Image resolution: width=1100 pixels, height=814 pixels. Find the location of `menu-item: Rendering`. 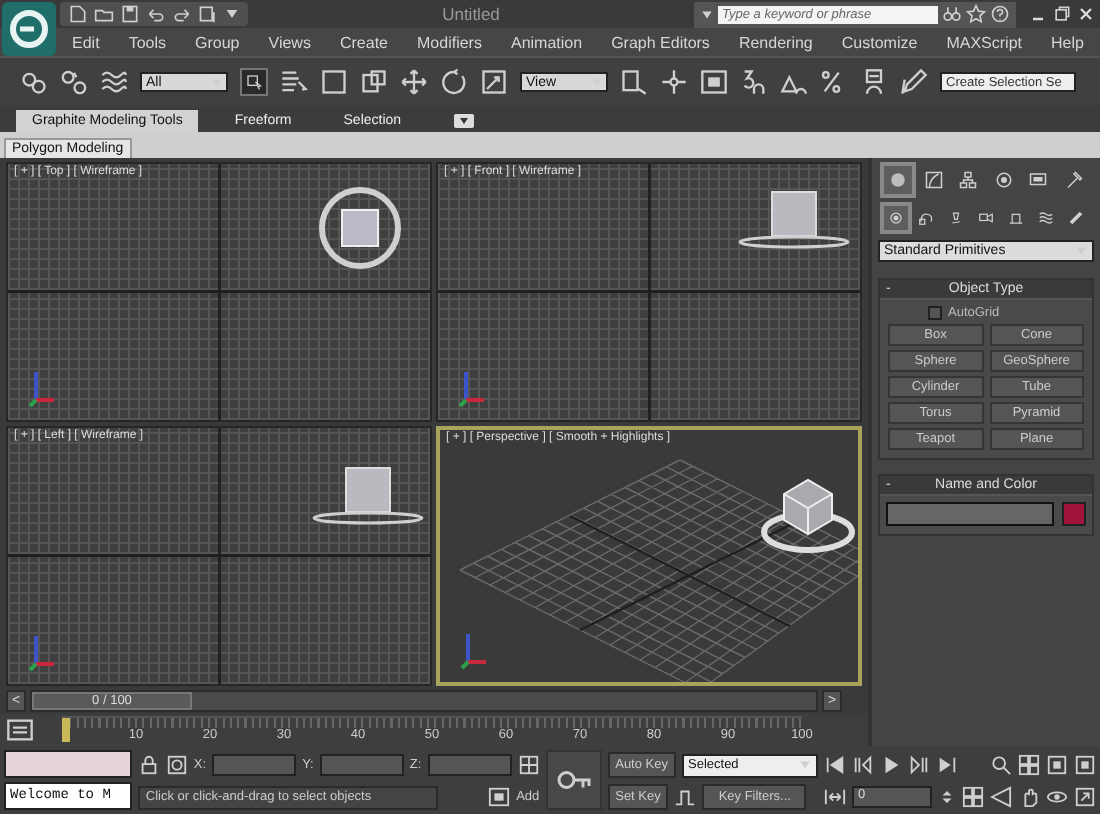

menu-item: Rendering is located at coordinates (775, 42).